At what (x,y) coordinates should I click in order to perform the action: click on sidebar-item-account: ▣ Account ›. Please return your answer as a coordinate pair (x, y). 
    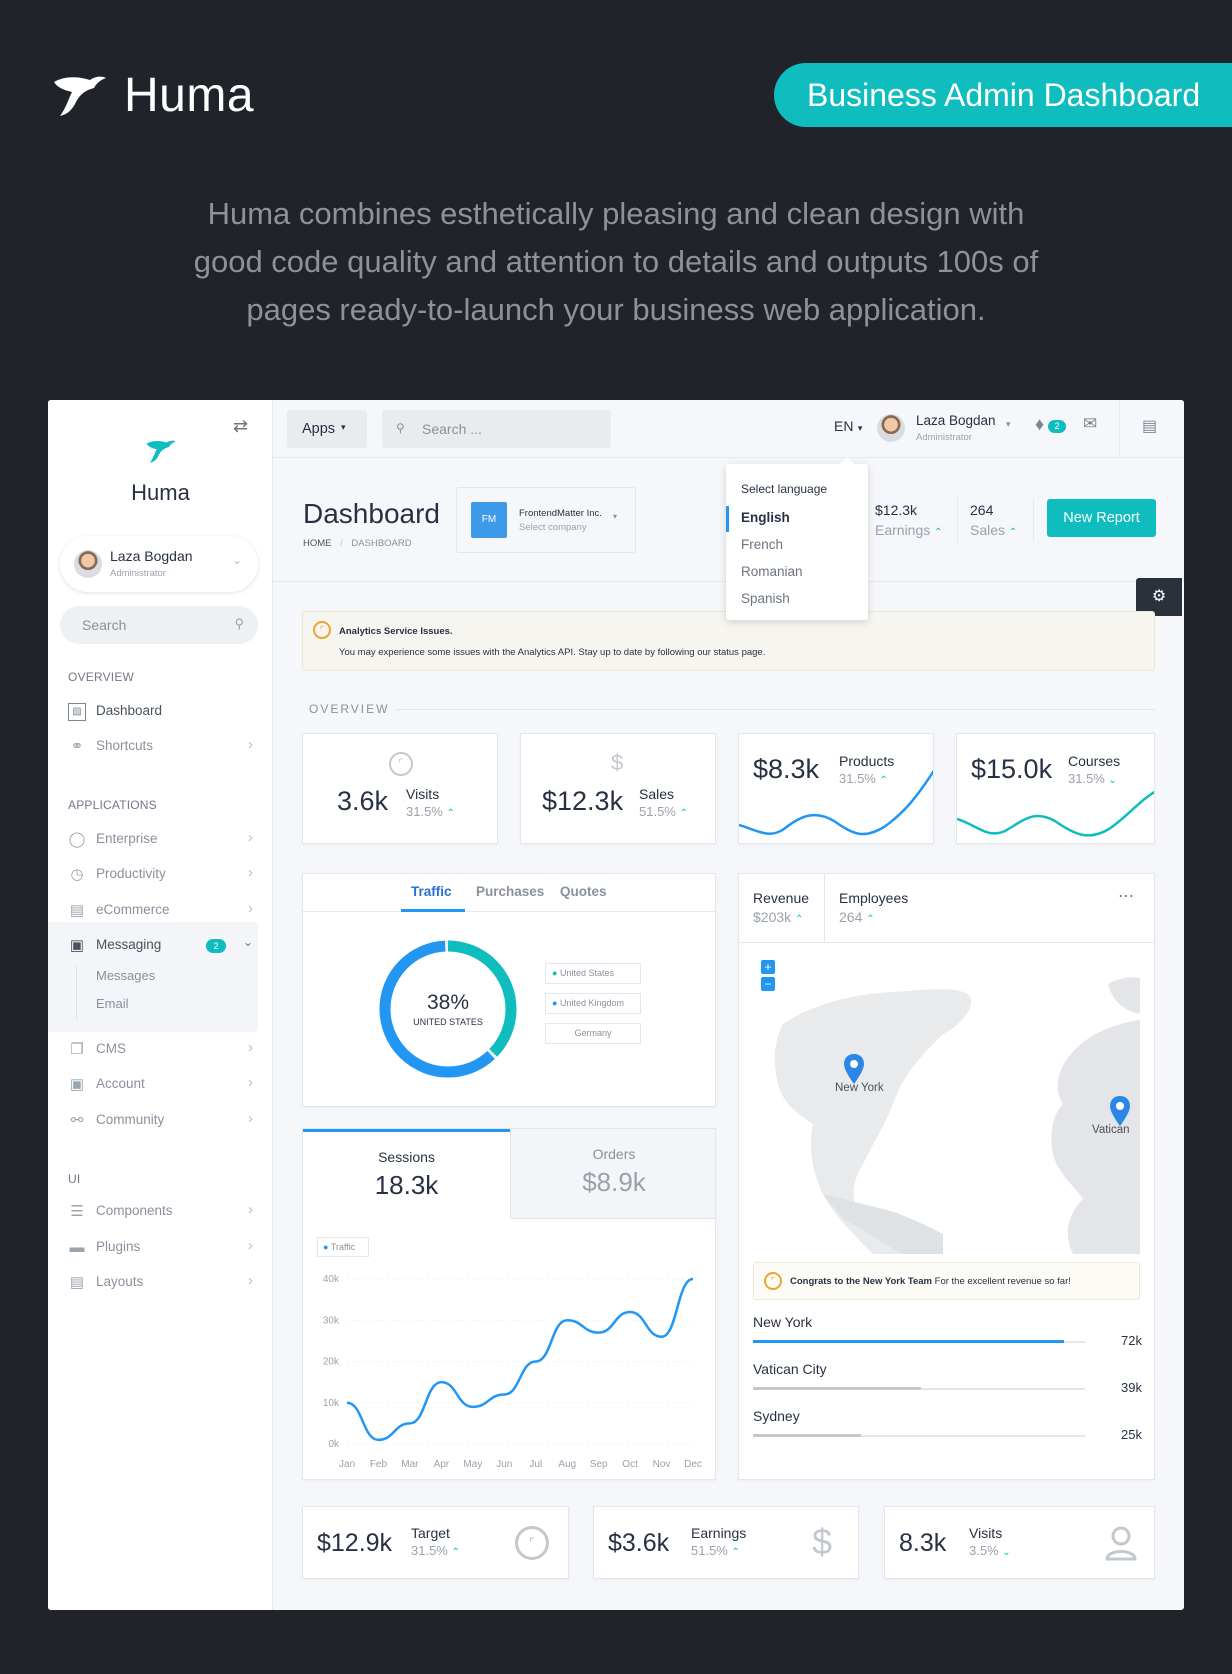
    Looking at the image, I should click on (160, 1085).